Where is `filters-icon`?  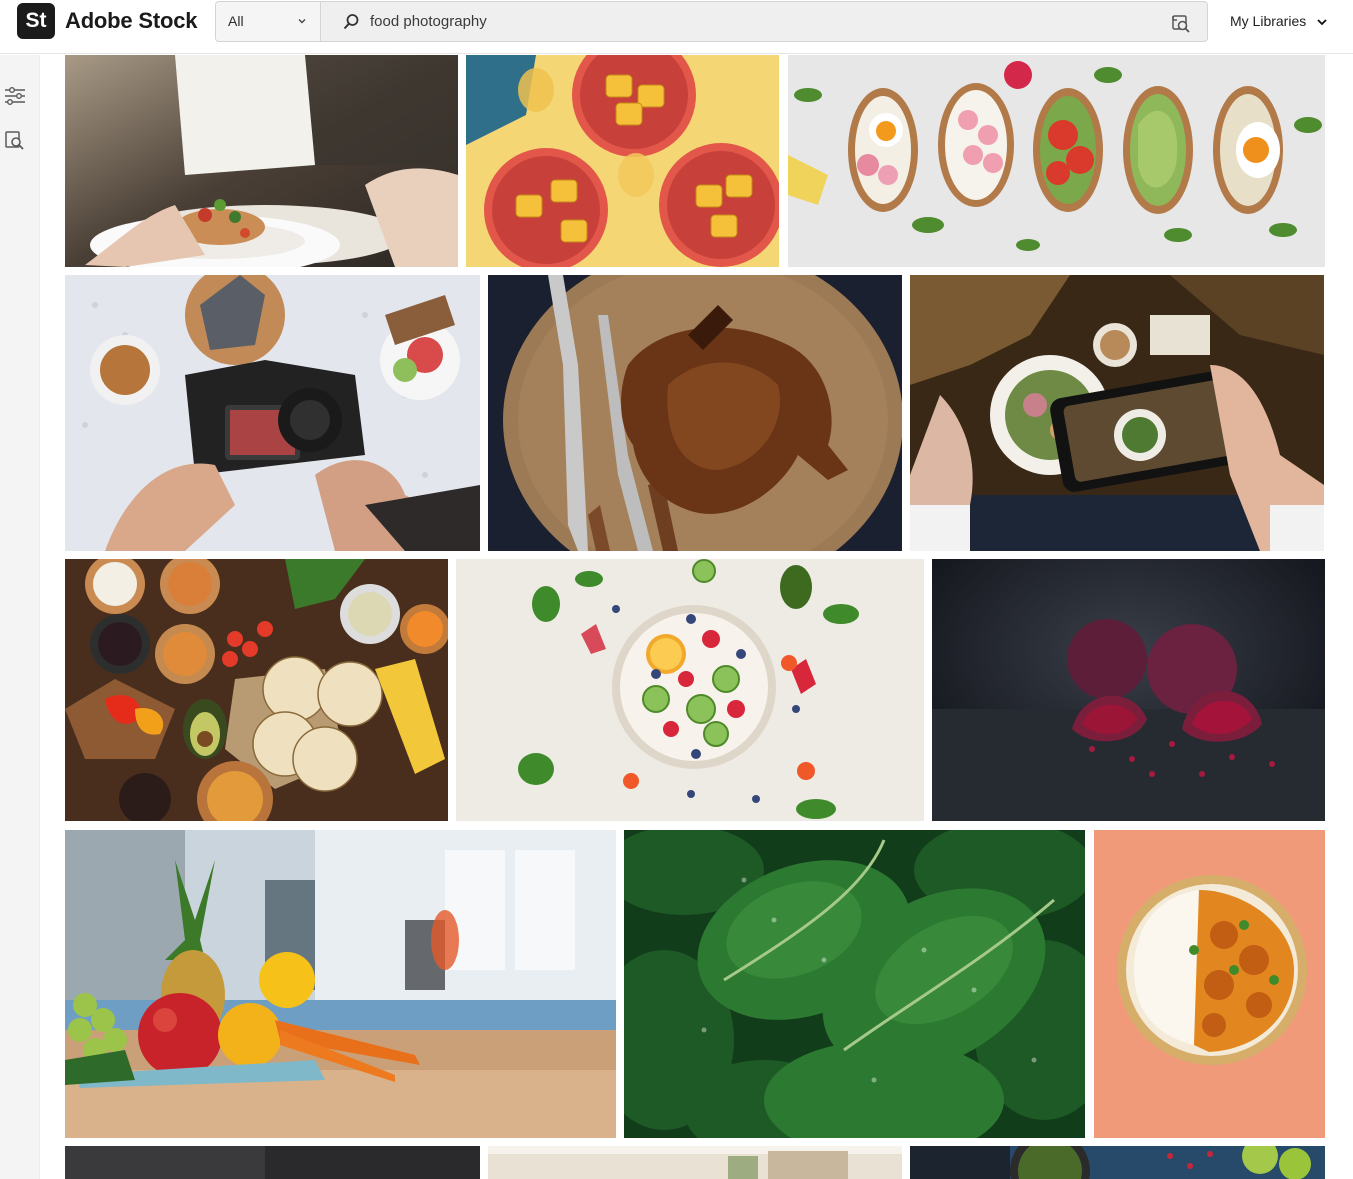
filters-icon is located at coordinates (15, 96).